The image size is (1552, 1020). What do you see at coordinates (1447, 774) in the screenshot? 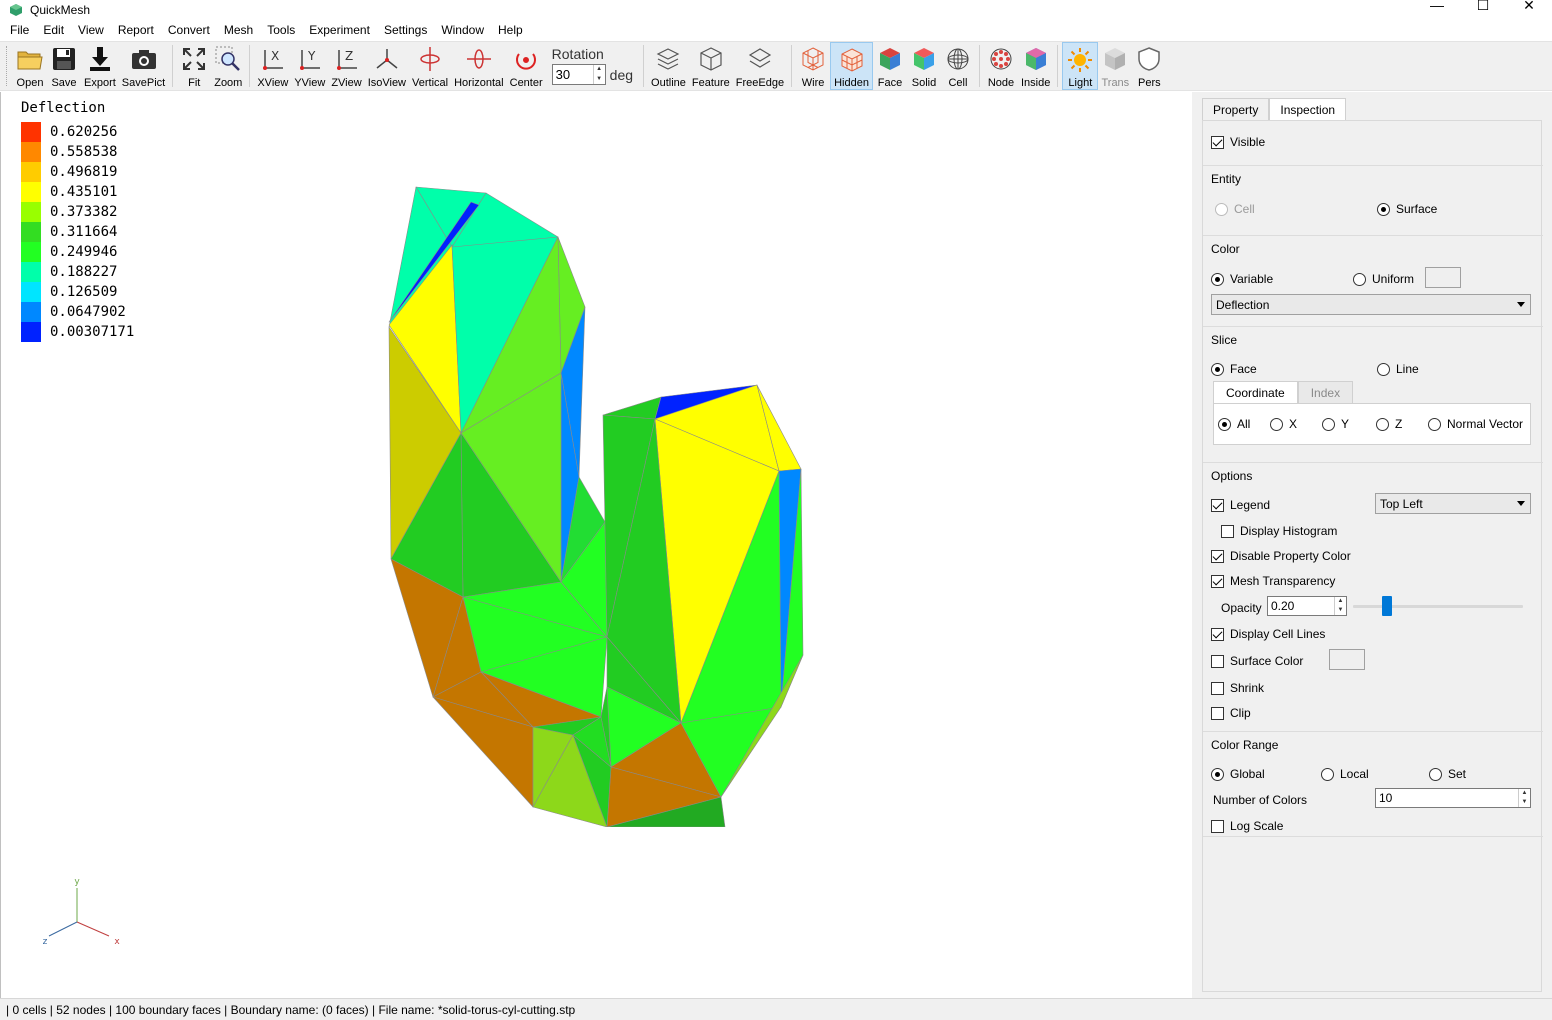
I see `range-set-radio: Set` at bounding box center [1447, 774].